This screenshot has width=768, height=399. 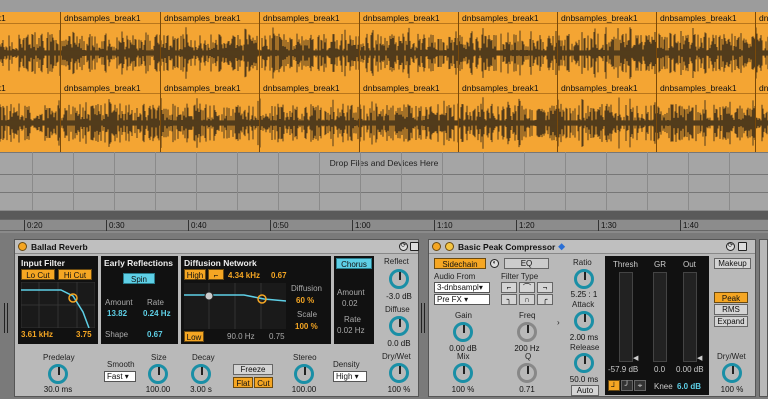 What do you see at coordinates (527, 373) in the screenshot?
I see `q-knob` at bounding box center [527, 373].